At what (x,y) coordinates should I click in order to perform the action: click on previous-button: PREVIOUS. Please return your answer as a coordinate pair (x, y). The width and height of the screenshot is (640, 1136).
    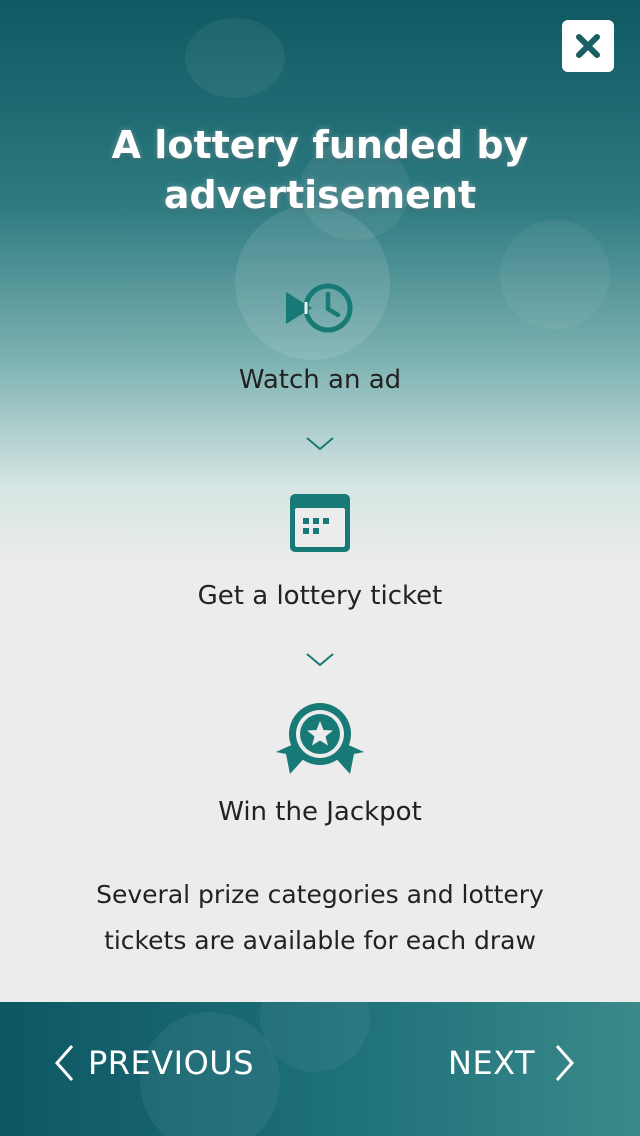
    Looking at the image, I should click on (153, 1063).